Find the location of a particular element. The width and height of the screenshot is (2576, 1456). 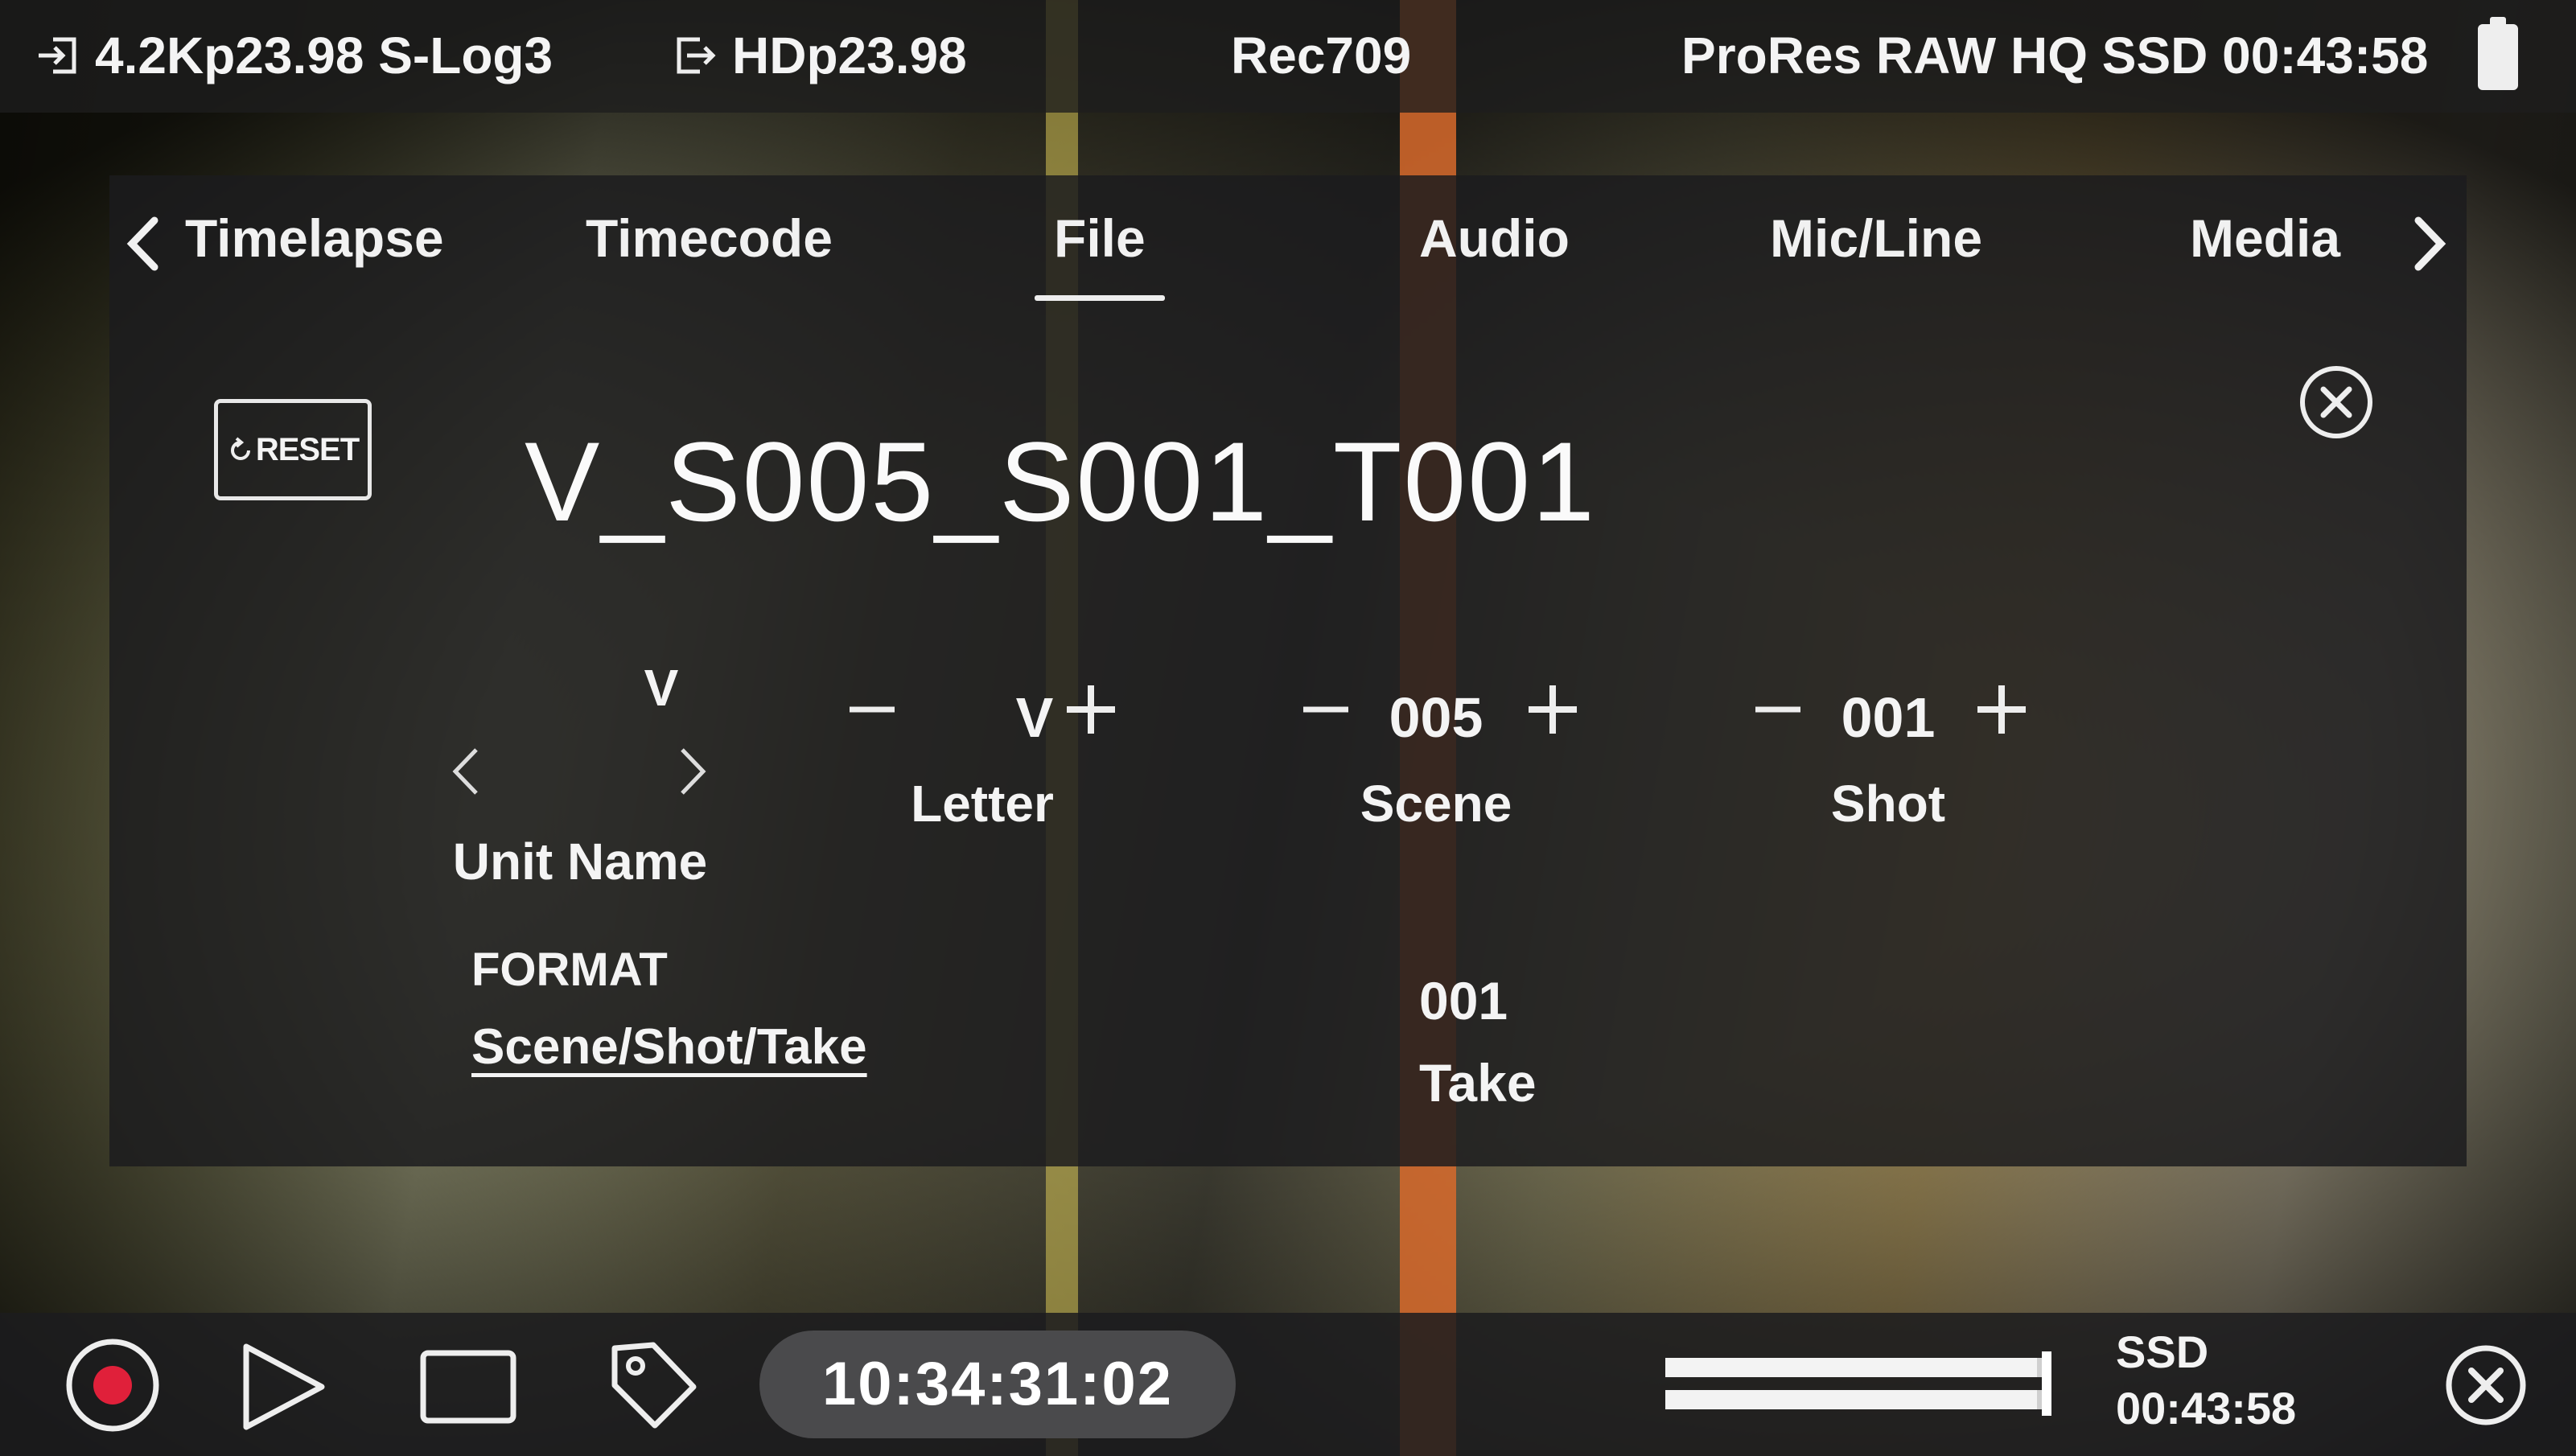

format-selector: Scene/Shot/Take is located at coordinates (669, 1047).